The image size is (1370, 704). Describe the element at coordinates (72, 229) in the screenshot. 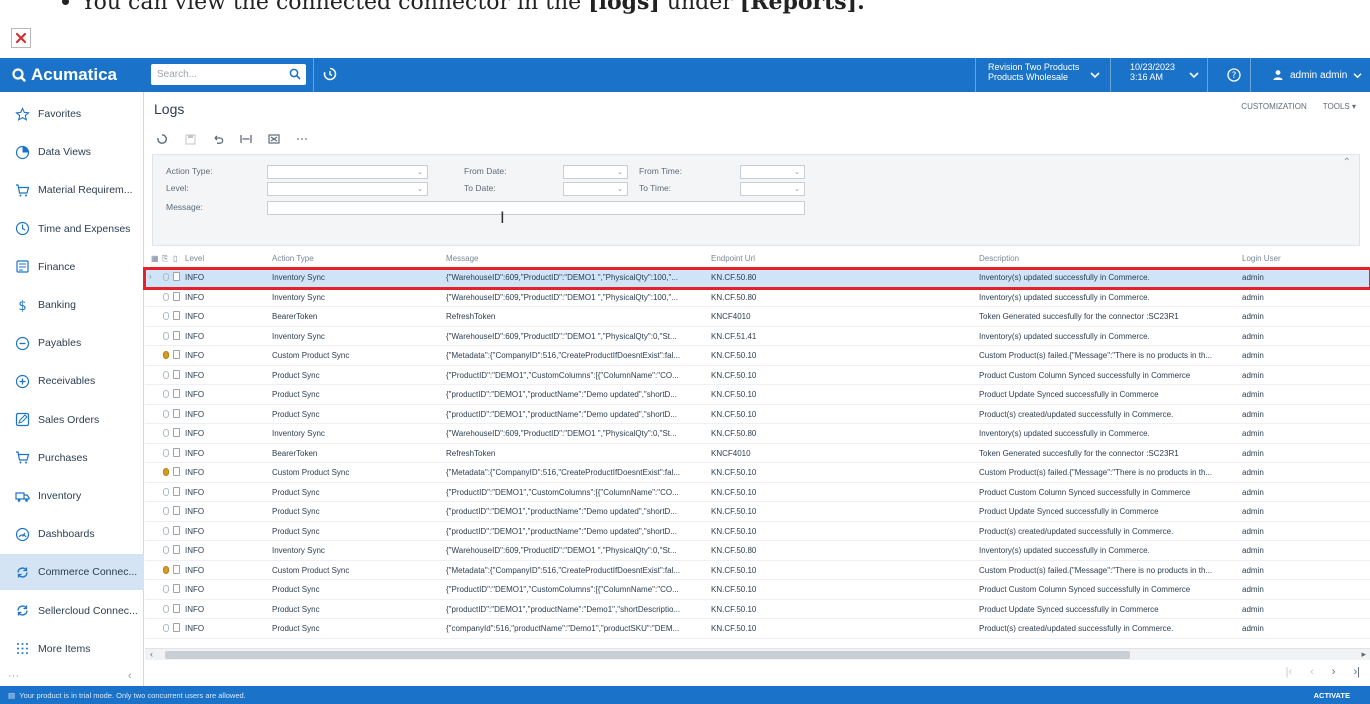

I see `sidebar-item: Time and Expenses` at that location.